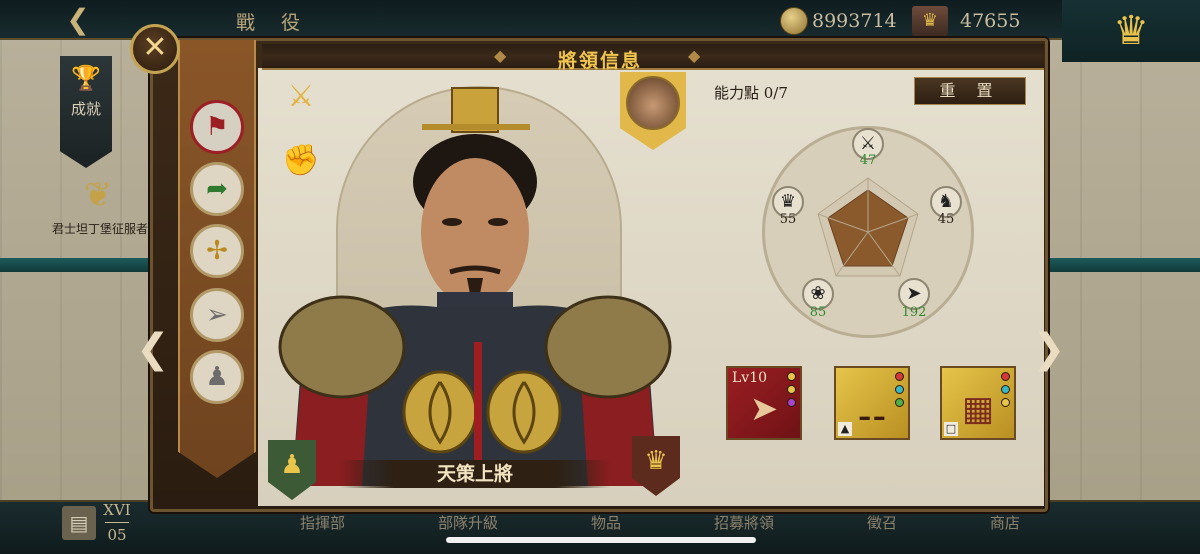 The image size is (1200, 554). I want to click on gold-counter: 8993714, so click(838, 21).